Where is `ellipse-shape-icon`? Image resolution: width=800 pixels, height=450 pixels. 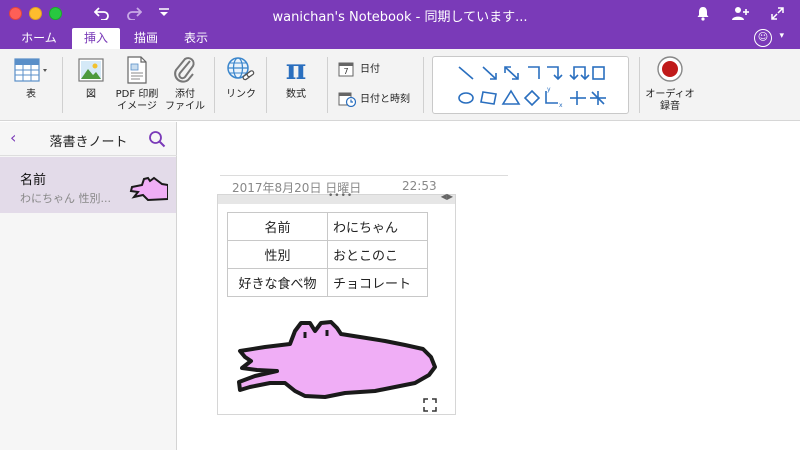 ellipse-shape-icon is located at coordinates (466, 98).